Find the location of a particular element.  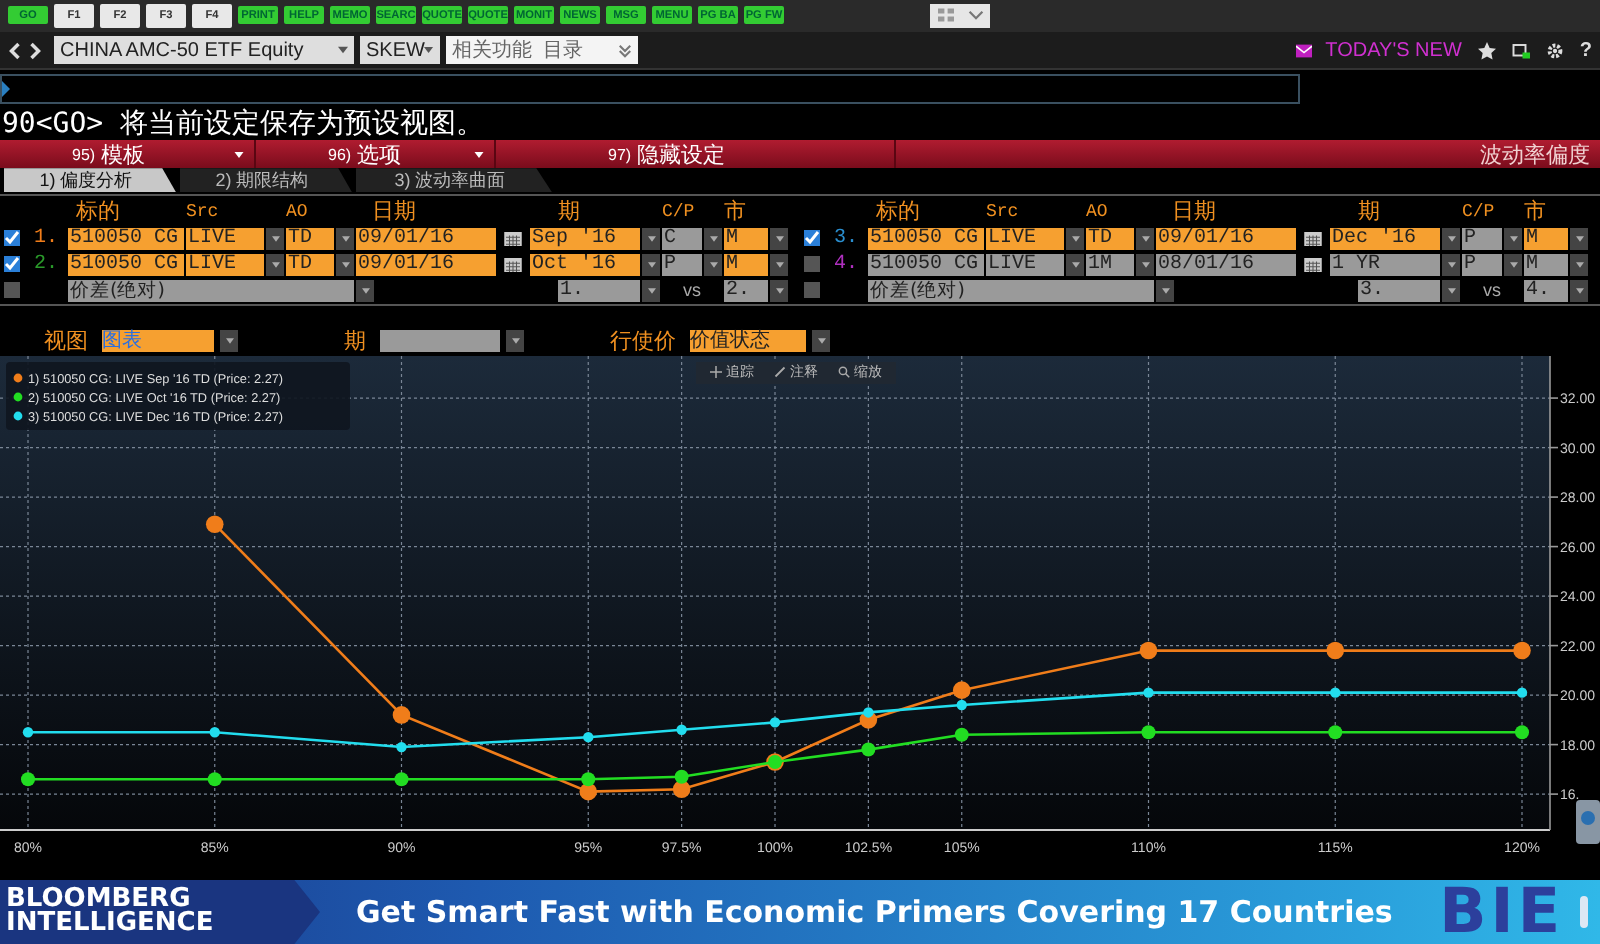

row-number: 3. is located at coordinates (847, 238).